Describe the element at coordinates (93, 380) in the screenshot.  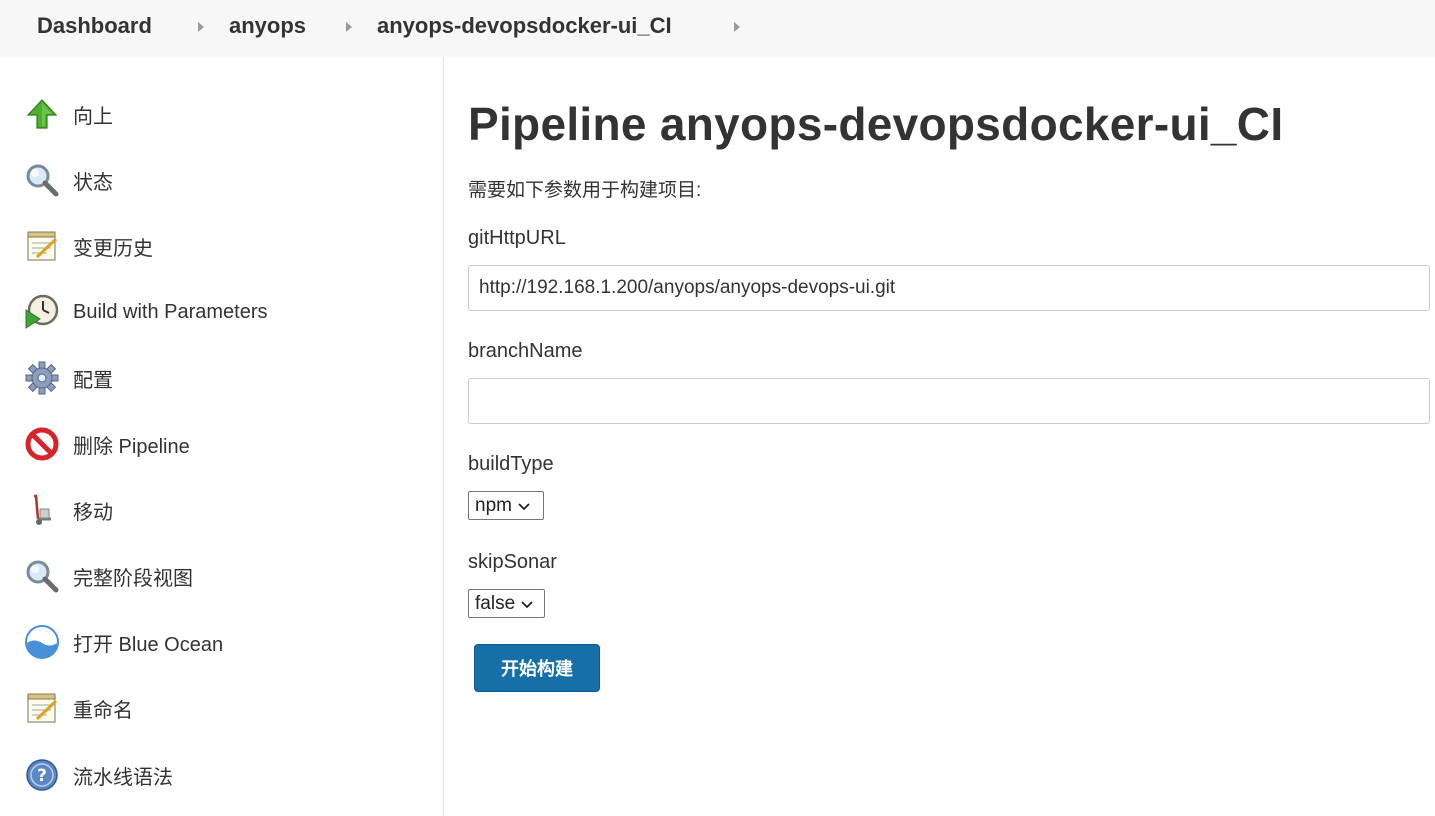
I see `sidebar-item-label: 配置` at that location.